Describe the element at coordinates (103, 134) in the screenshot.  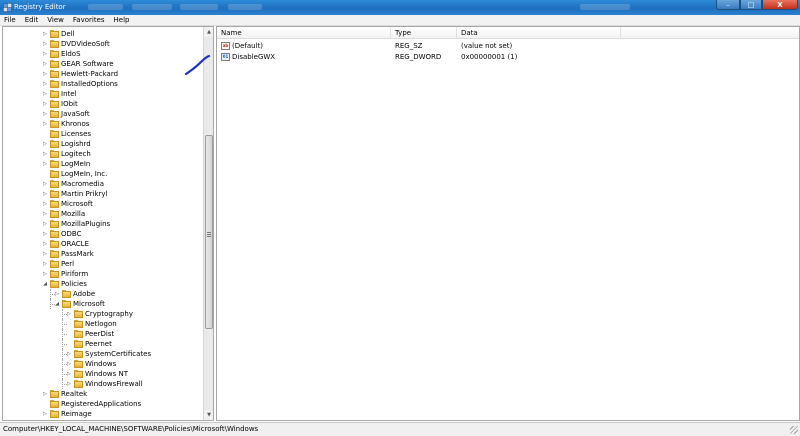
I see `tree-item: Licenses` at that location.